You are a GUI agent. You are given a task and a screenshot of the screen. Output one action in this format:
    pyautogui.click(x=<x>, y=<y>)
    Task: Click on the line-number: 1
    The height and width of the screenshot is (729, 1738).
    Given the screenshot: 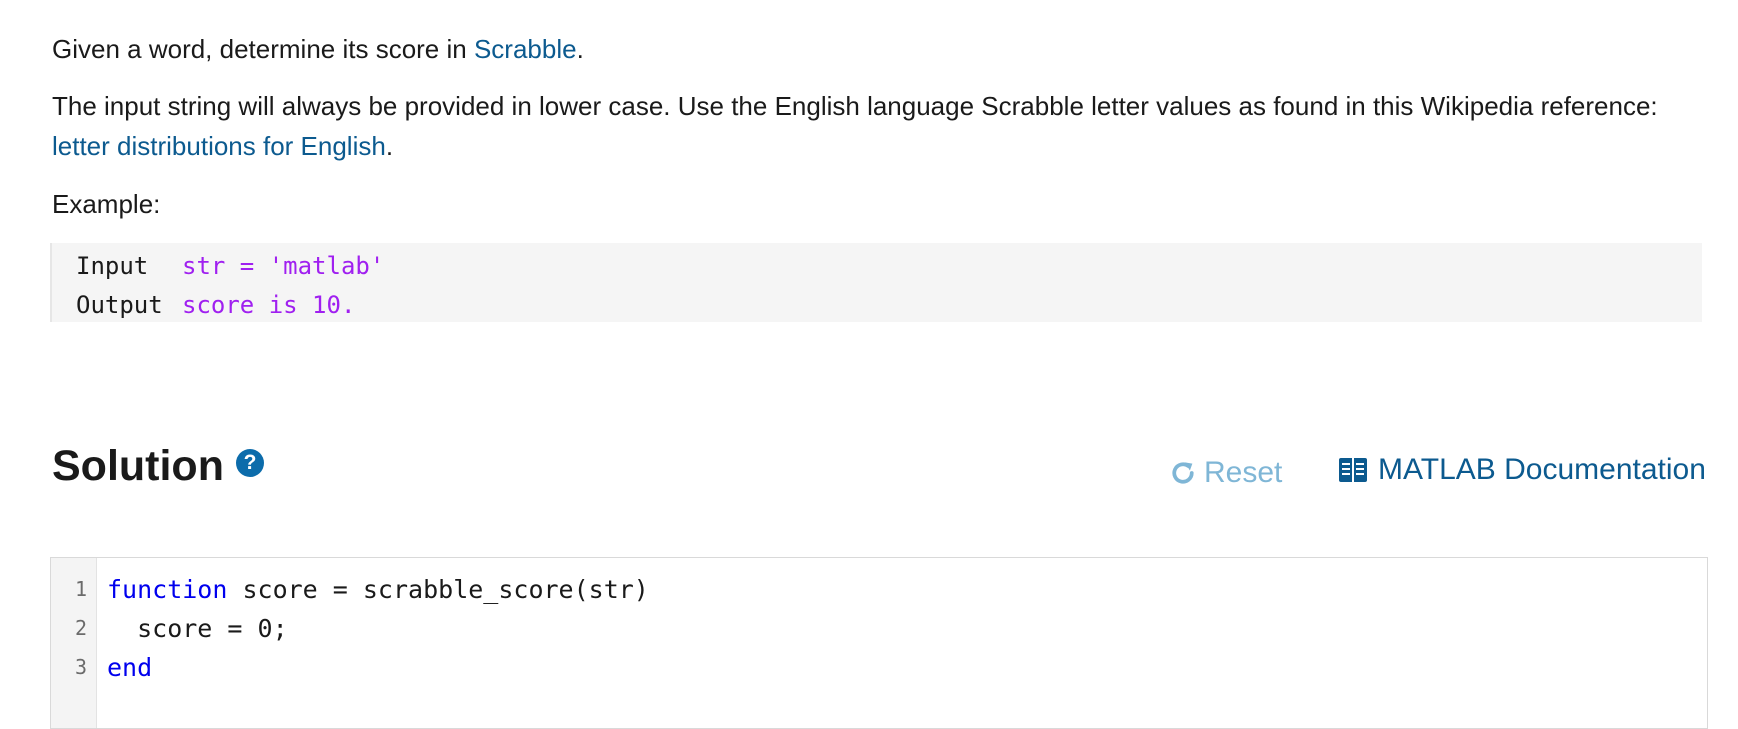 What is the action you would take?
    pyautogui.click(x=80, y=589)
    